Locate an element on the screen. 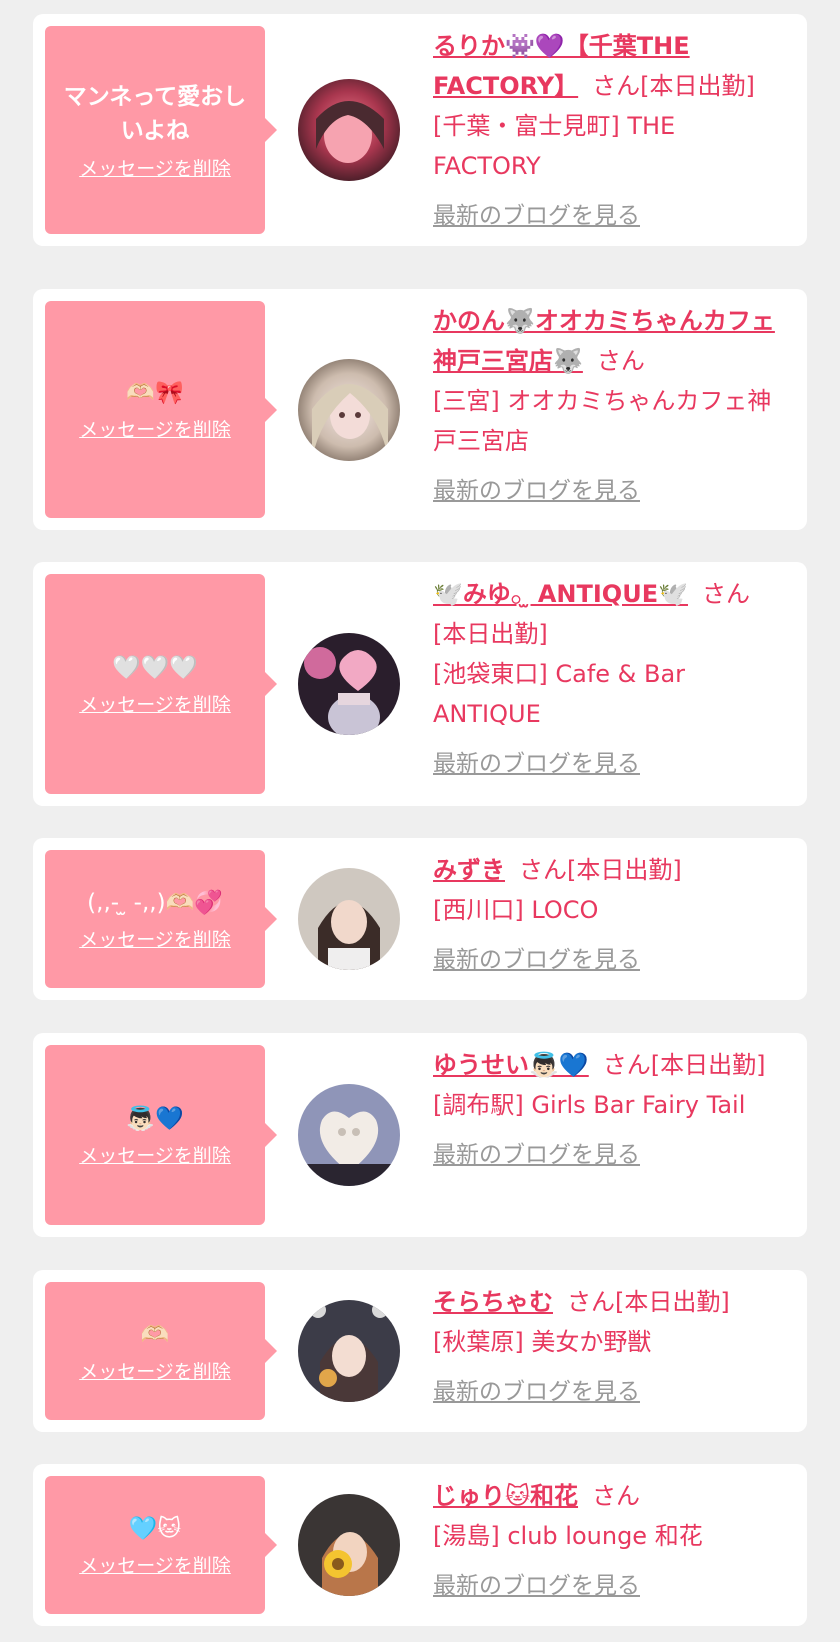  cast-info: じゅり🐱和花 さん [湯島] club lounge 和花 最新のブログを見る is located at coordinates (611, 1541).